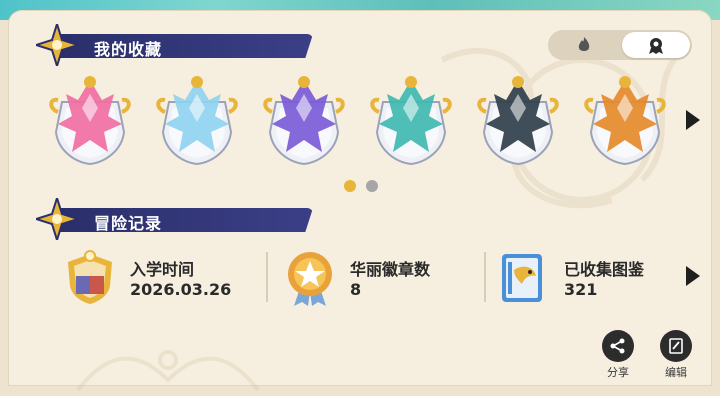 Image resolution: width=720 pixels, height=396 pixels. I want to click on book-icon, so click(522, 278).